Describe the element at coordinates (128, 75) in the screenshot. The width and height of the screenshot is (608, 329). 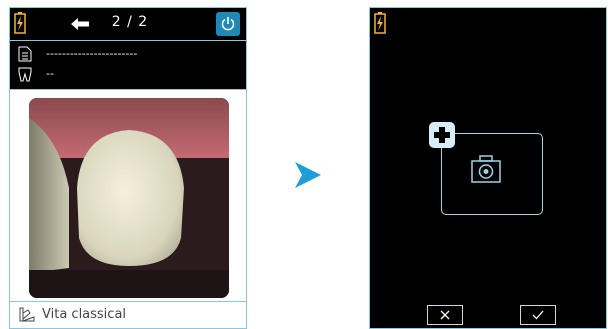
I see `tooth-row: --` at that location.